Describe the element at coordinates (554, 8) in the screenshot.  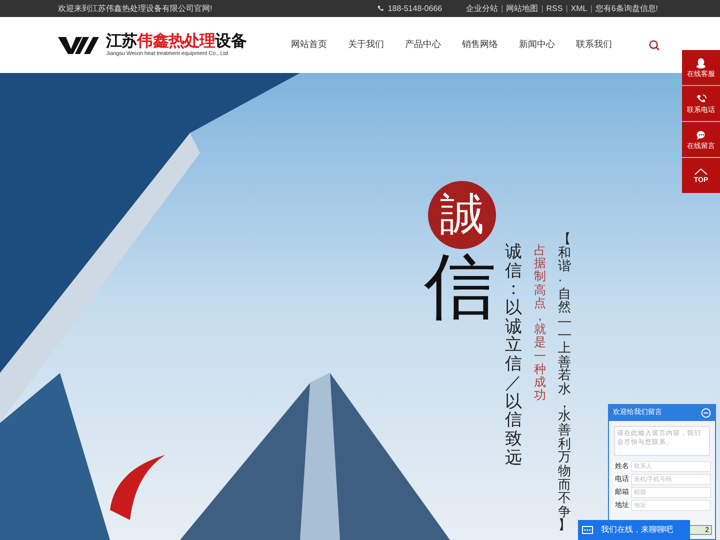
I see `top-link: RSS` at that location.